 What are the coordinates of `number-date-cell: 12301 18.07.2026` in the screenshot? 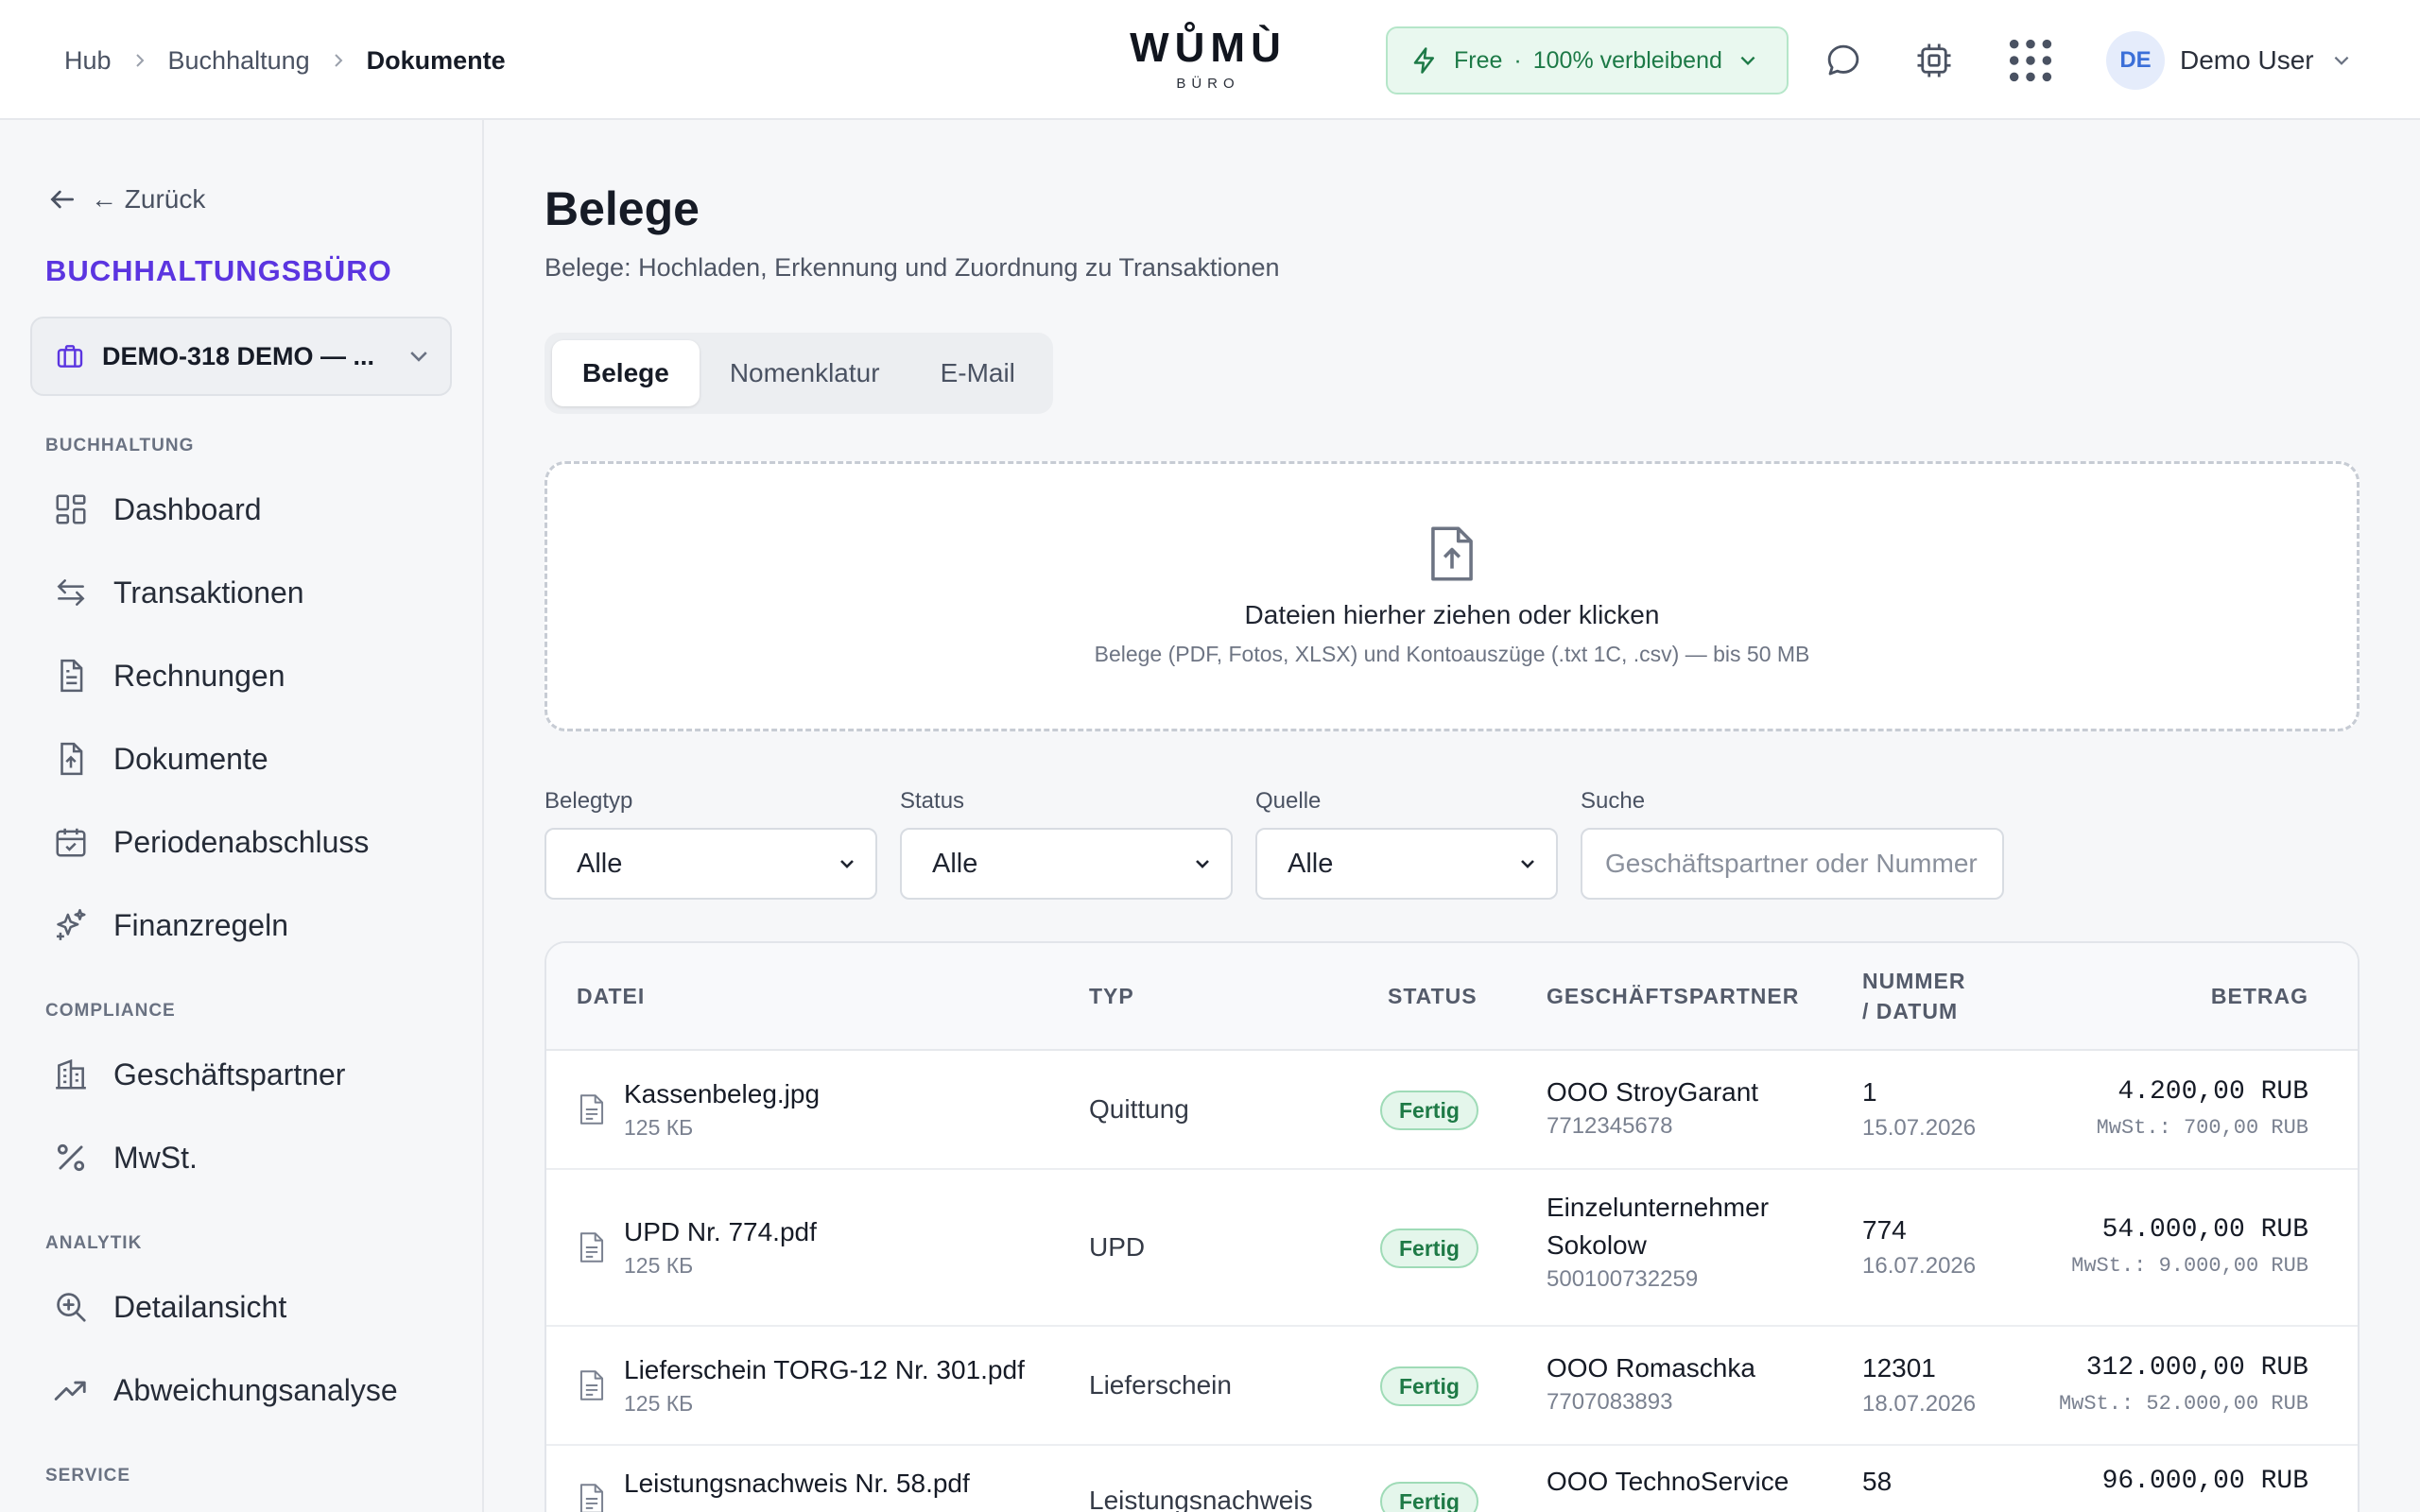 It's located at (1919, 1385).